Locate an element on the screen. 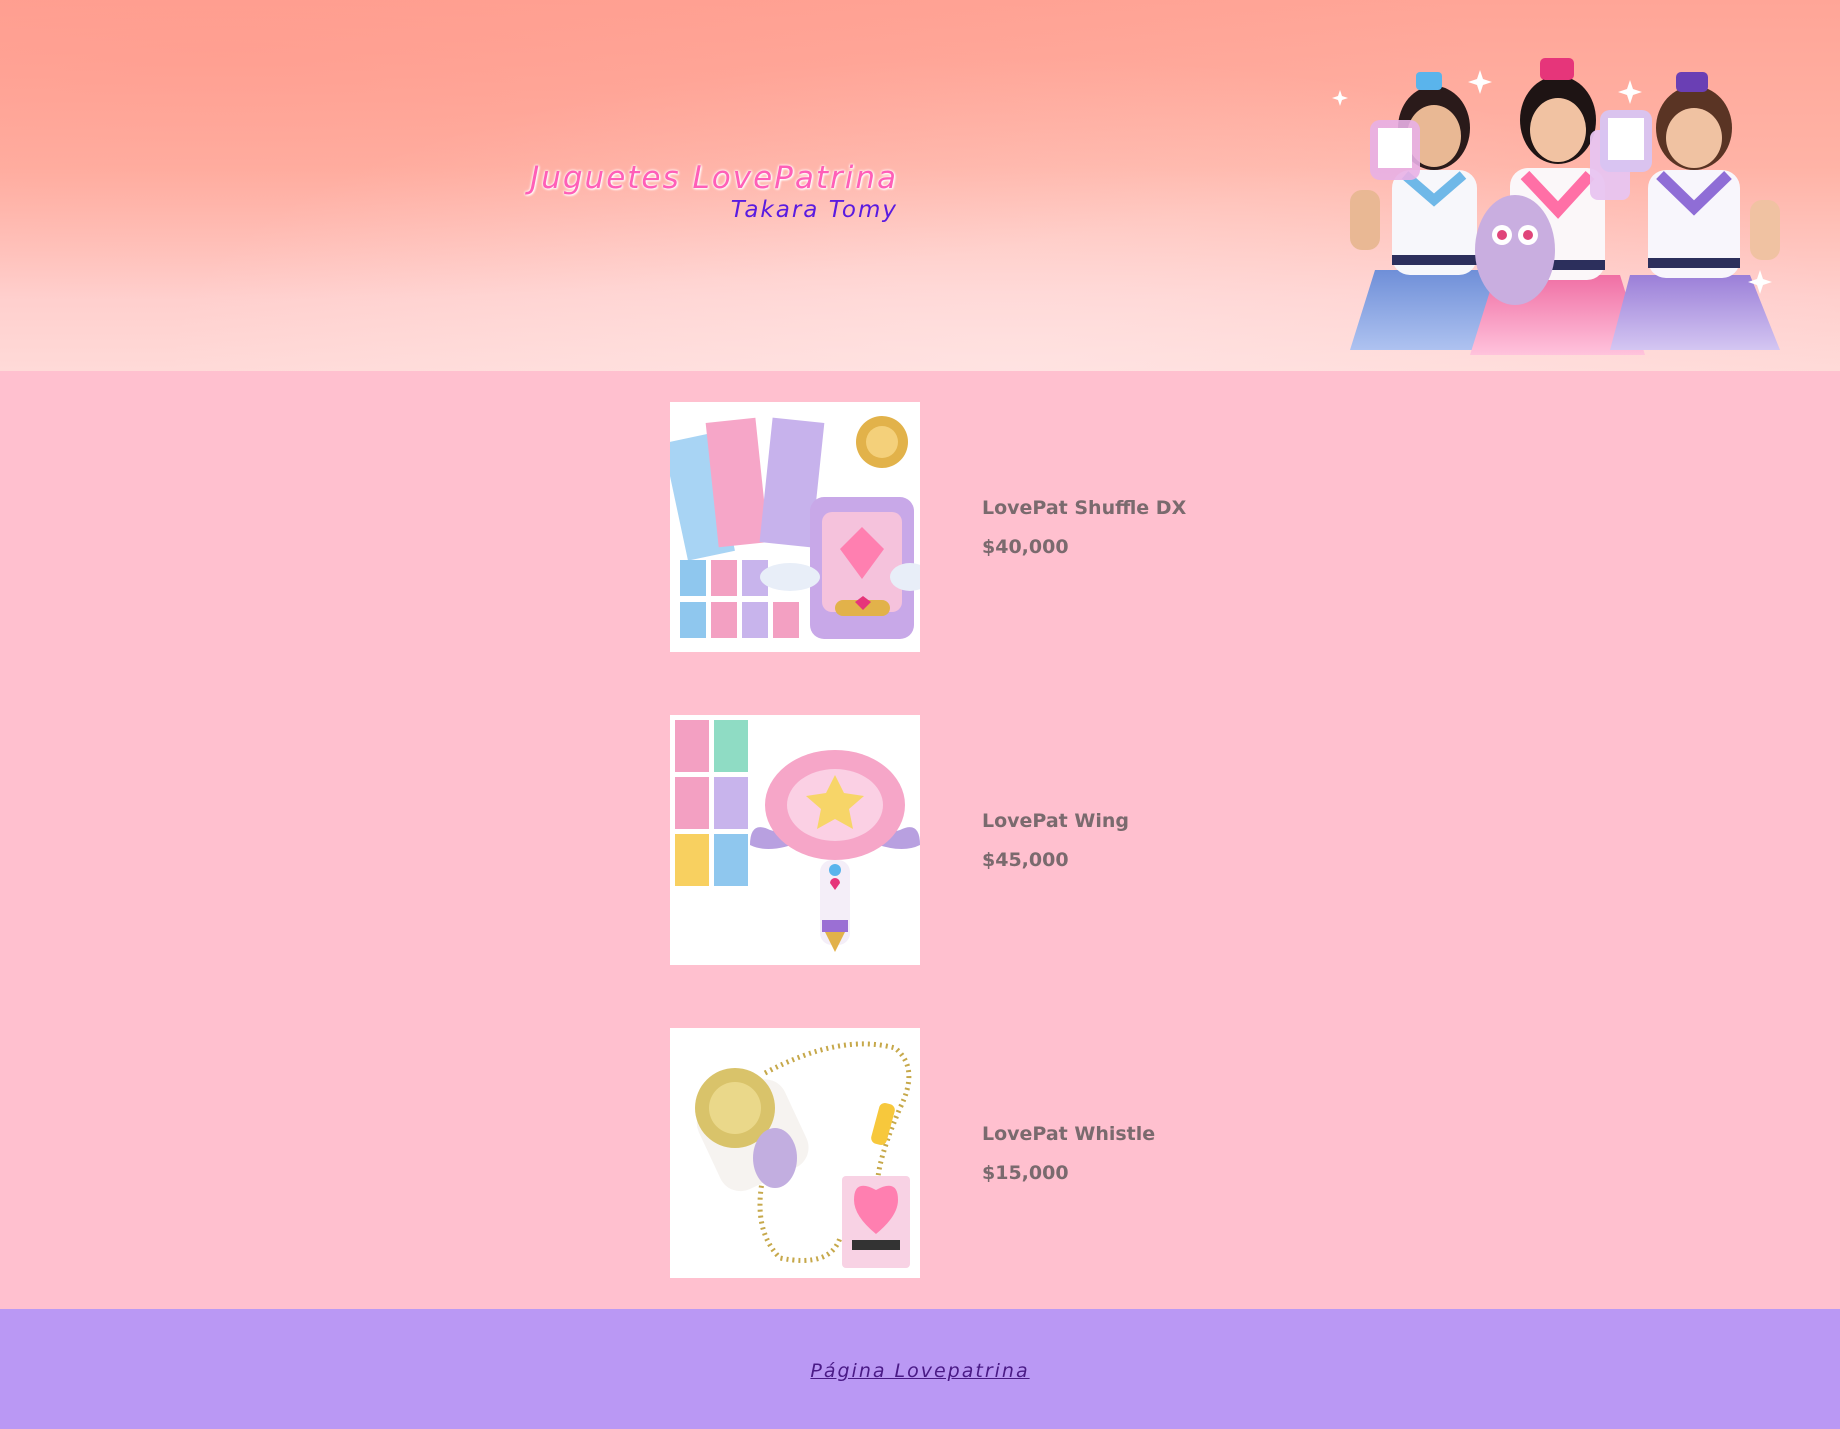 The width and height of the screenshot is (1840, 1429). idol-right is located at coordinates (1690, 211).